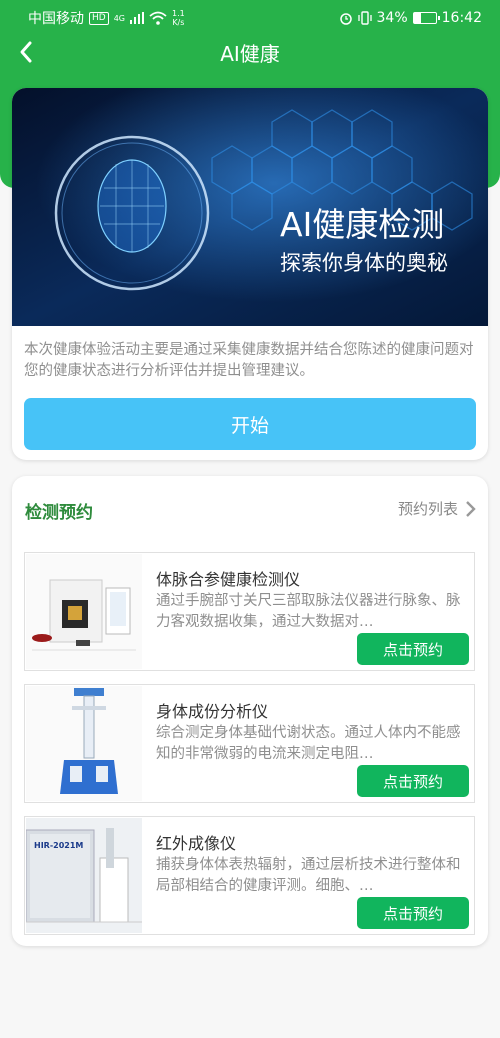  I want to click on carrier-name: 中国移动, so click(56, 19).